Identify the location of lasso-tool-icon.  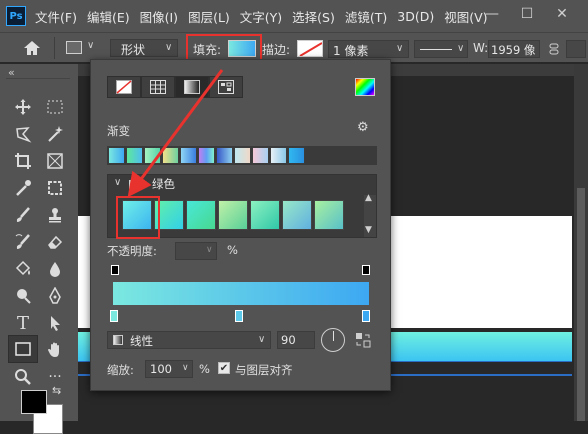
(23, 134).